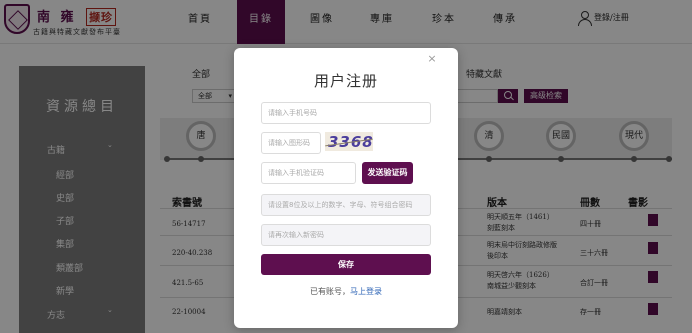 This screenshot has height=333, width=692. Describe the element at coordinates (387, 173) in the screenshot. I see `send-code-button: 发送验证码` at that location.